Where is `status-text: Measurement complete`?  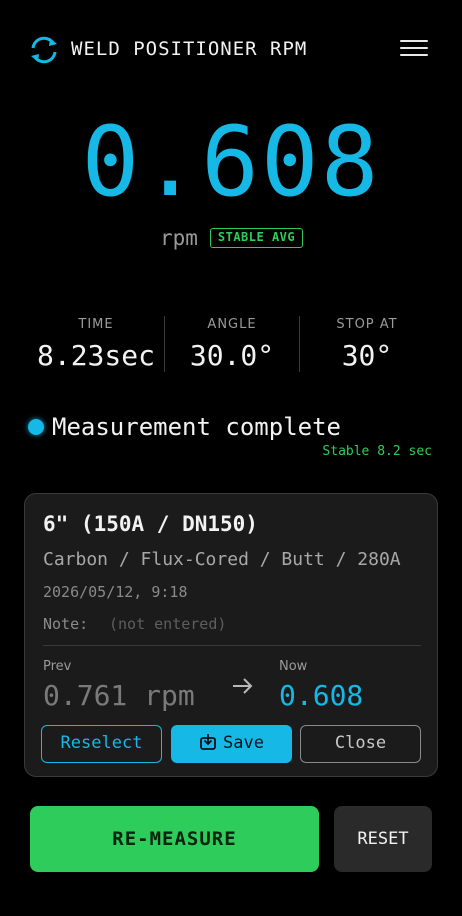
status-text: Measurement complete is located at coordinates (196, 427).